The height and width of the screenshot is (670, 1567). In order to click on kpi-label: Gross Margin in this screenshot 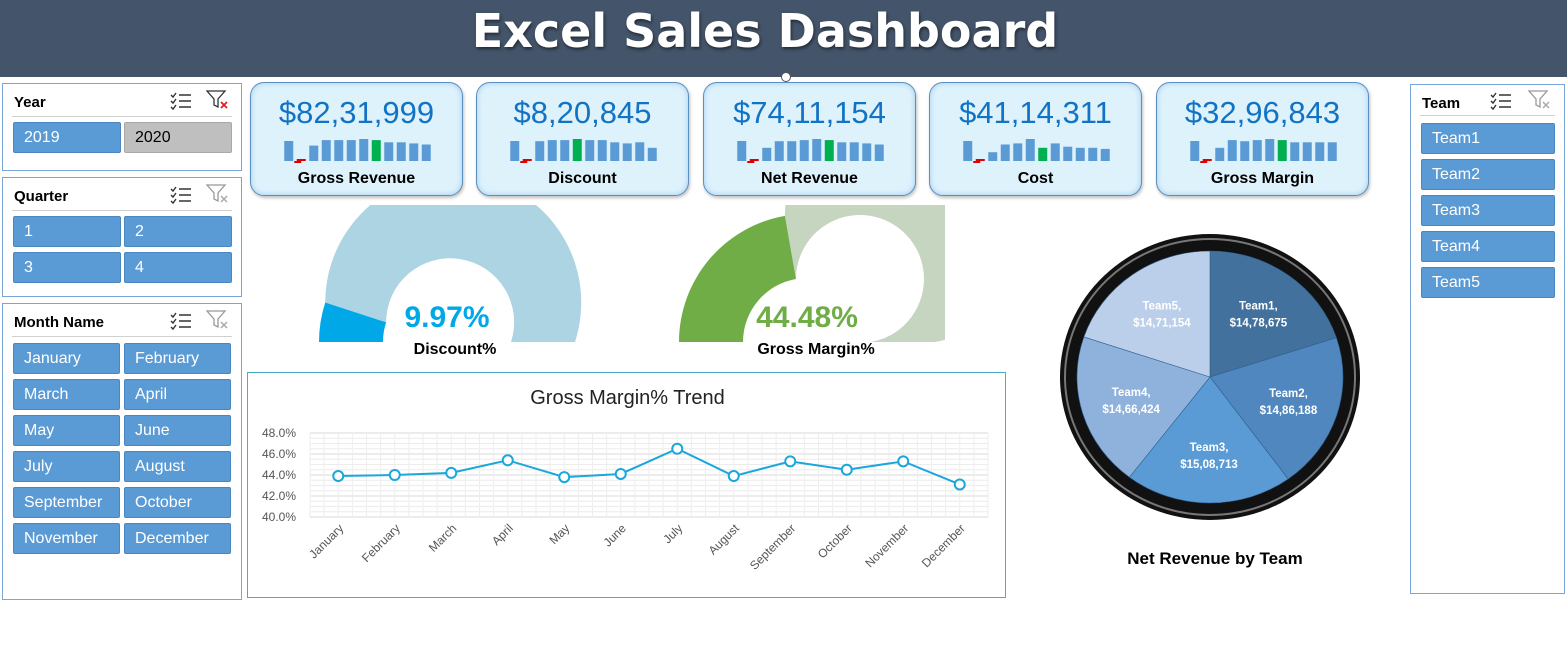, I will do `click(1262, 178)`.